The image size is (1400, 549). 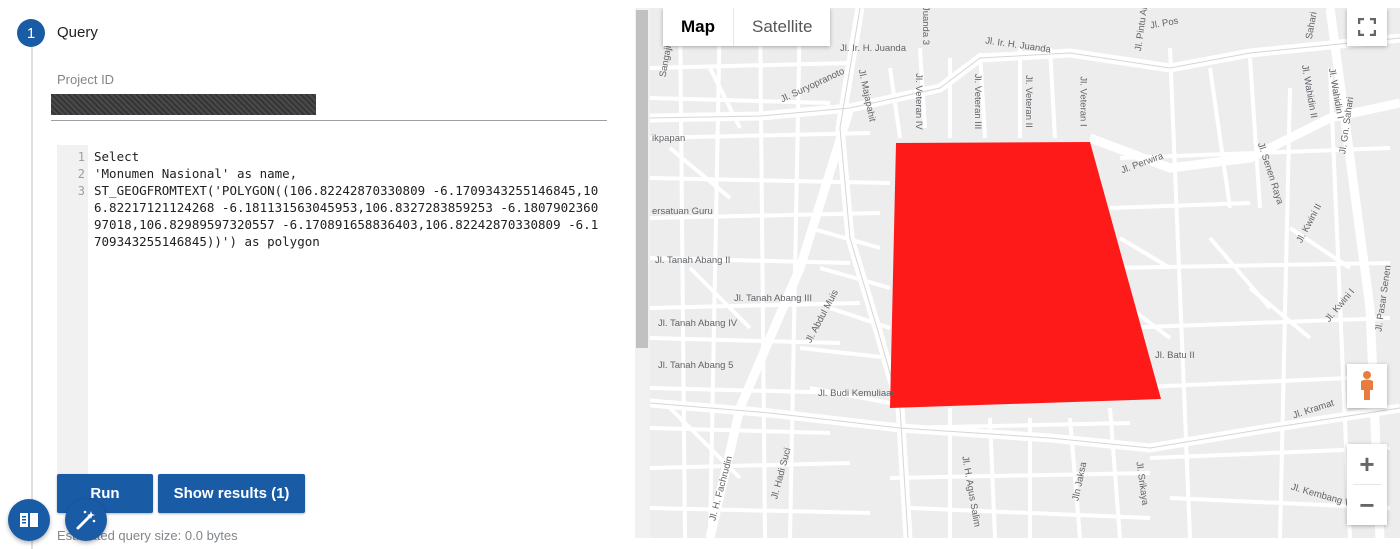 What do you see at coordinates (329, 120) in the screenshot?
I see `project-id-underline` at bounding box center [329, 120].